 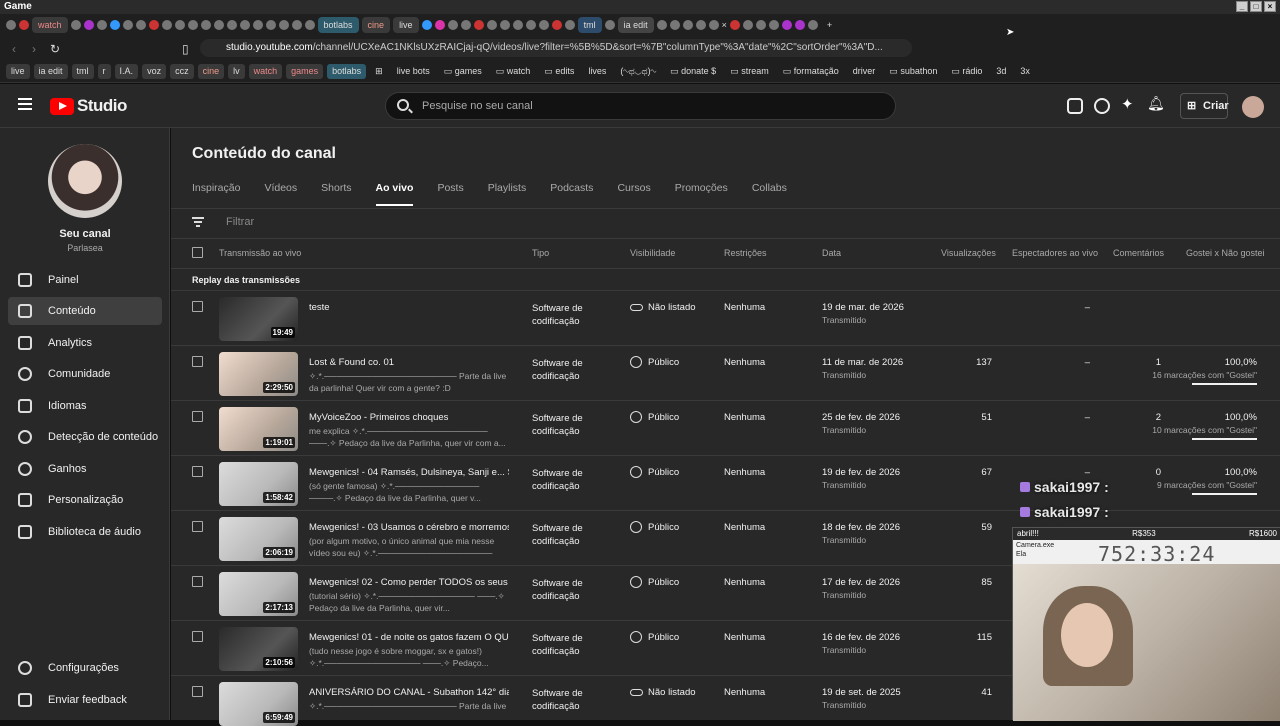 What do you see at coordinates (211, 71) in the screenshot?
I see `bookmark-item: cine` at bounding box center [211, 71].